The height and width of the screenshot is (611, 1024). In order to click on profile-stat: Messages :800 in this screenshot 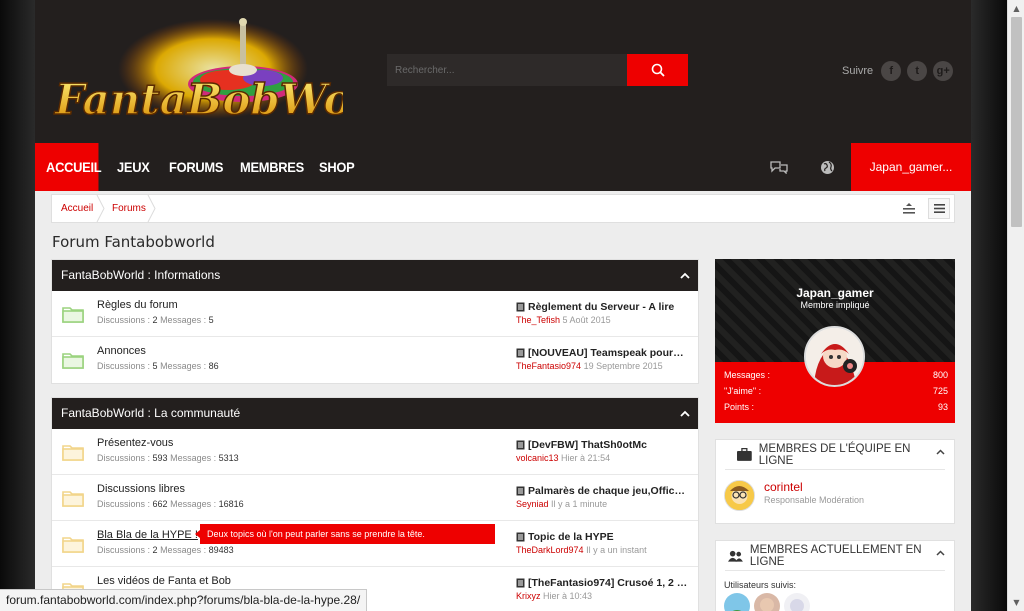, I will do `click(836, 375)`.